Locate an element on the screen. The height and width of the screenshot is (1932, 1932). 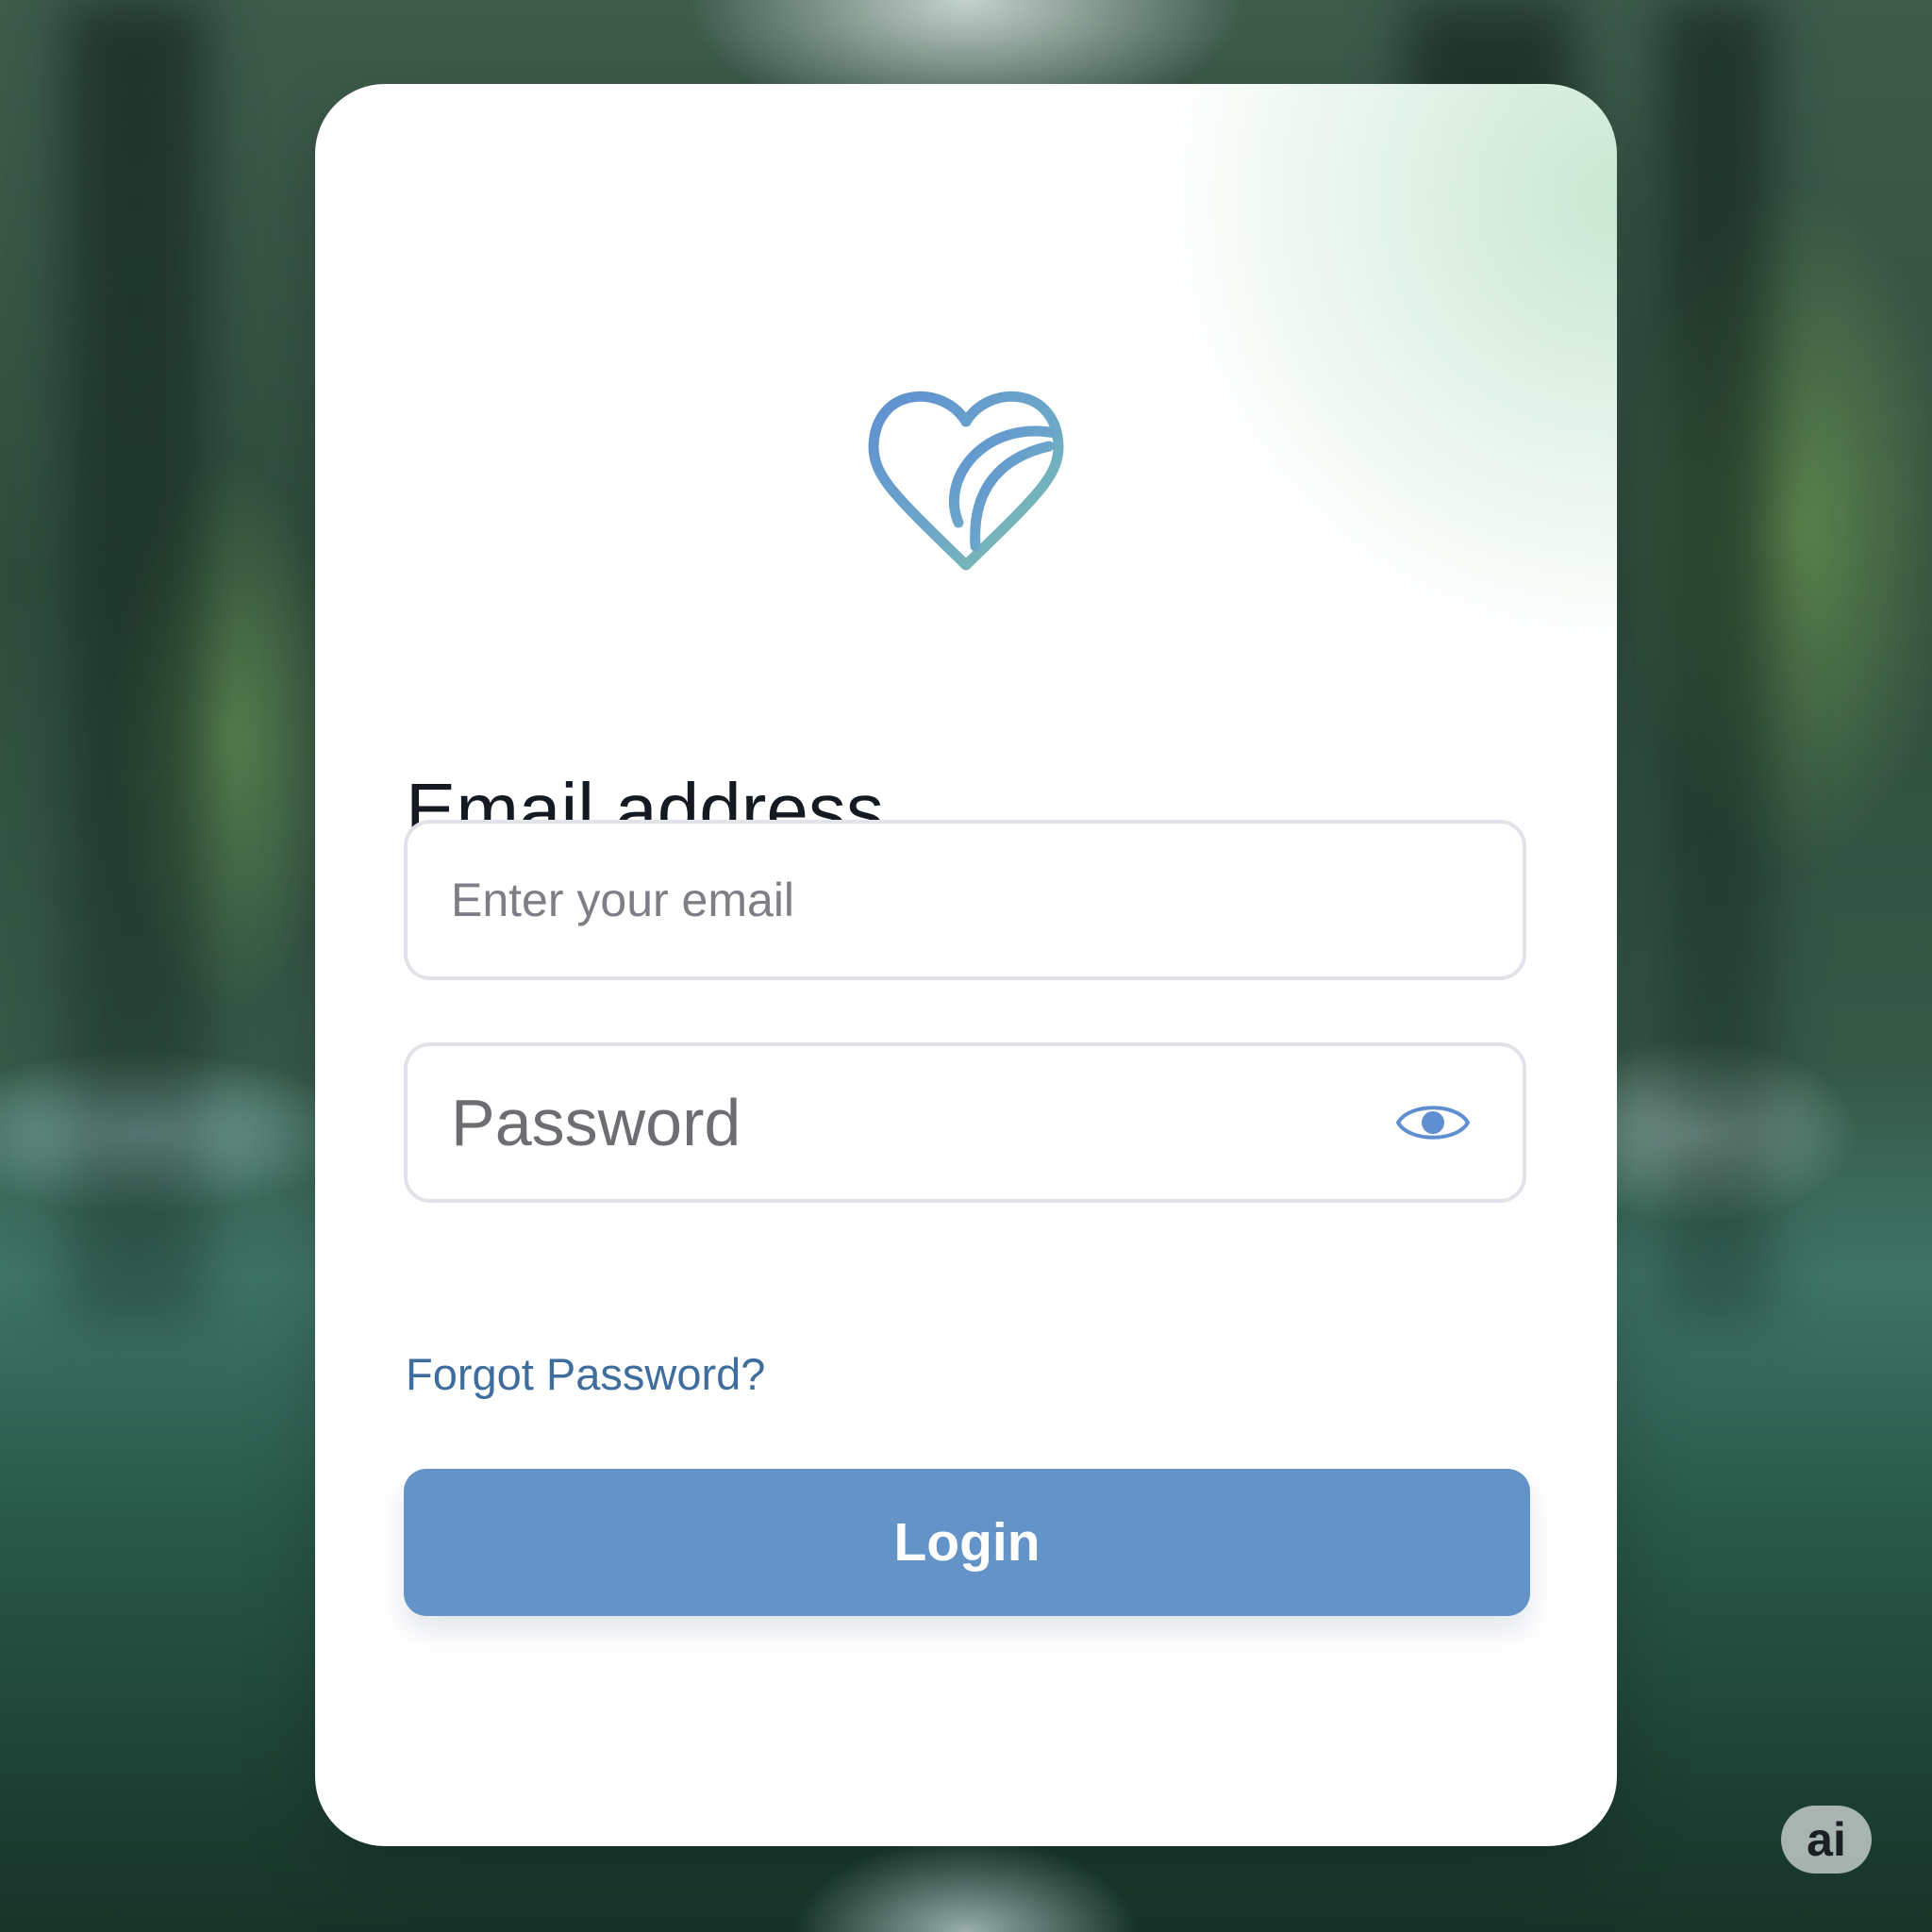
password-field: Password is located at coordinates (965, 1123).